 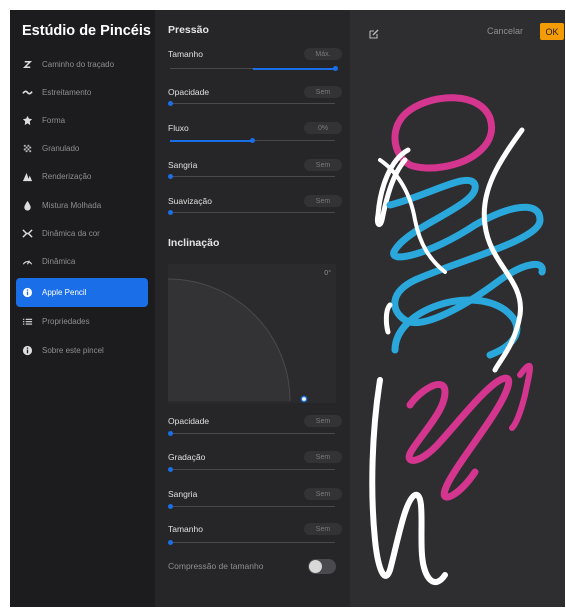 What do you see at coordinates (59, 261) in the screenshot?
I see `sidebar-item-label: Dinâmica` at bounding box center [59, 261].